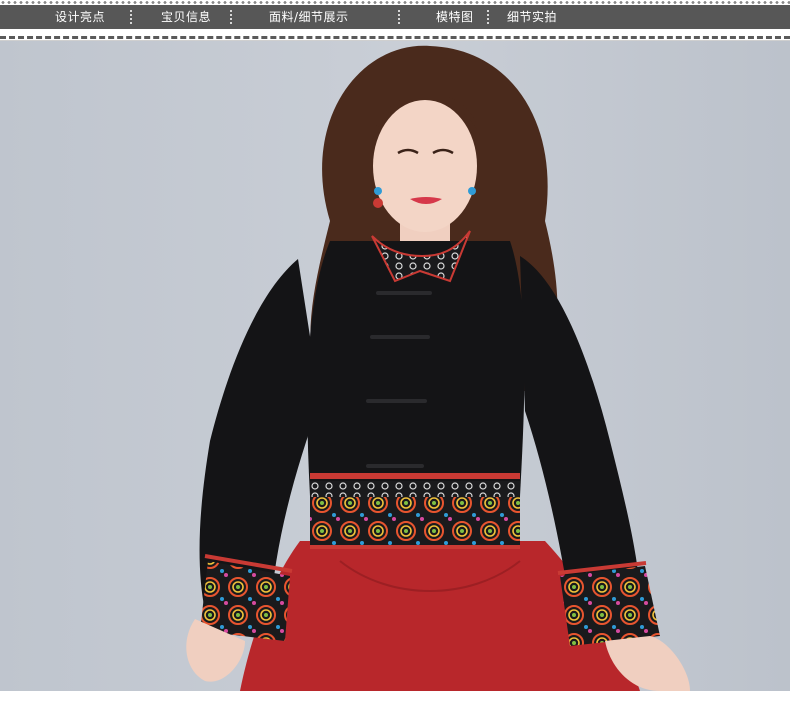 The width and height of the screenshot is (790, 711). Describe the element at coordinates (455, 17) in the screenshot. I see `nav-item-model-photos: 模特图` at that location.